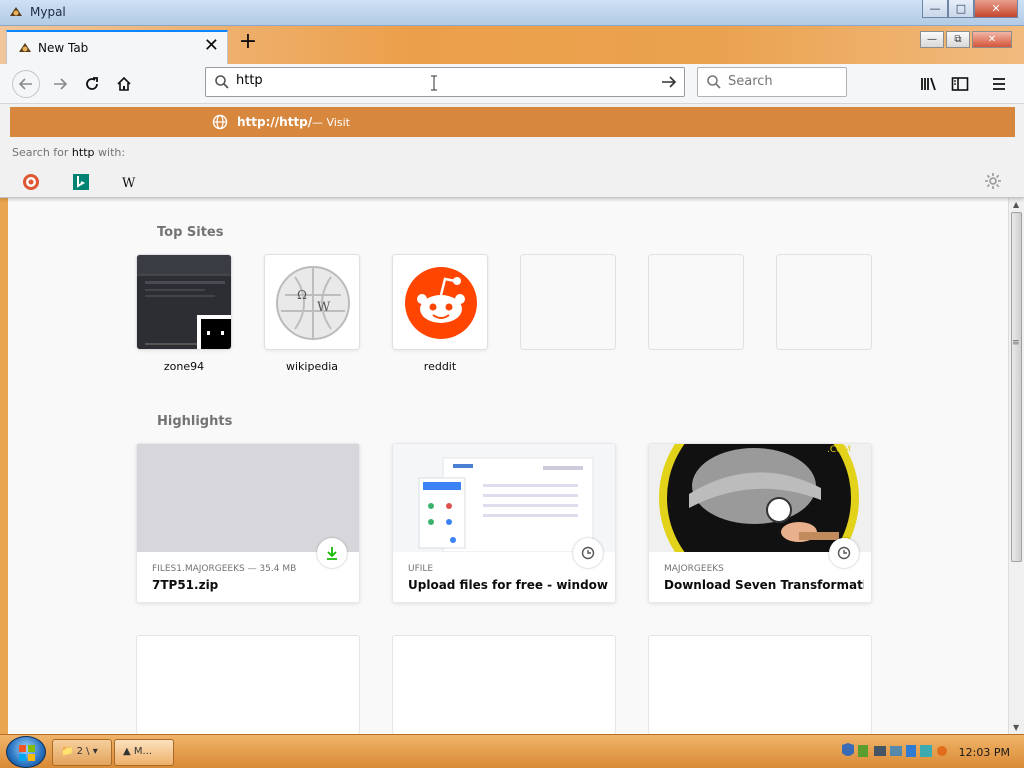 This screenshot has height=768, width=1024. Describe the element at coordinates (1016, 387) in the screenshot. I see `scrollbar-thumb` at that location.